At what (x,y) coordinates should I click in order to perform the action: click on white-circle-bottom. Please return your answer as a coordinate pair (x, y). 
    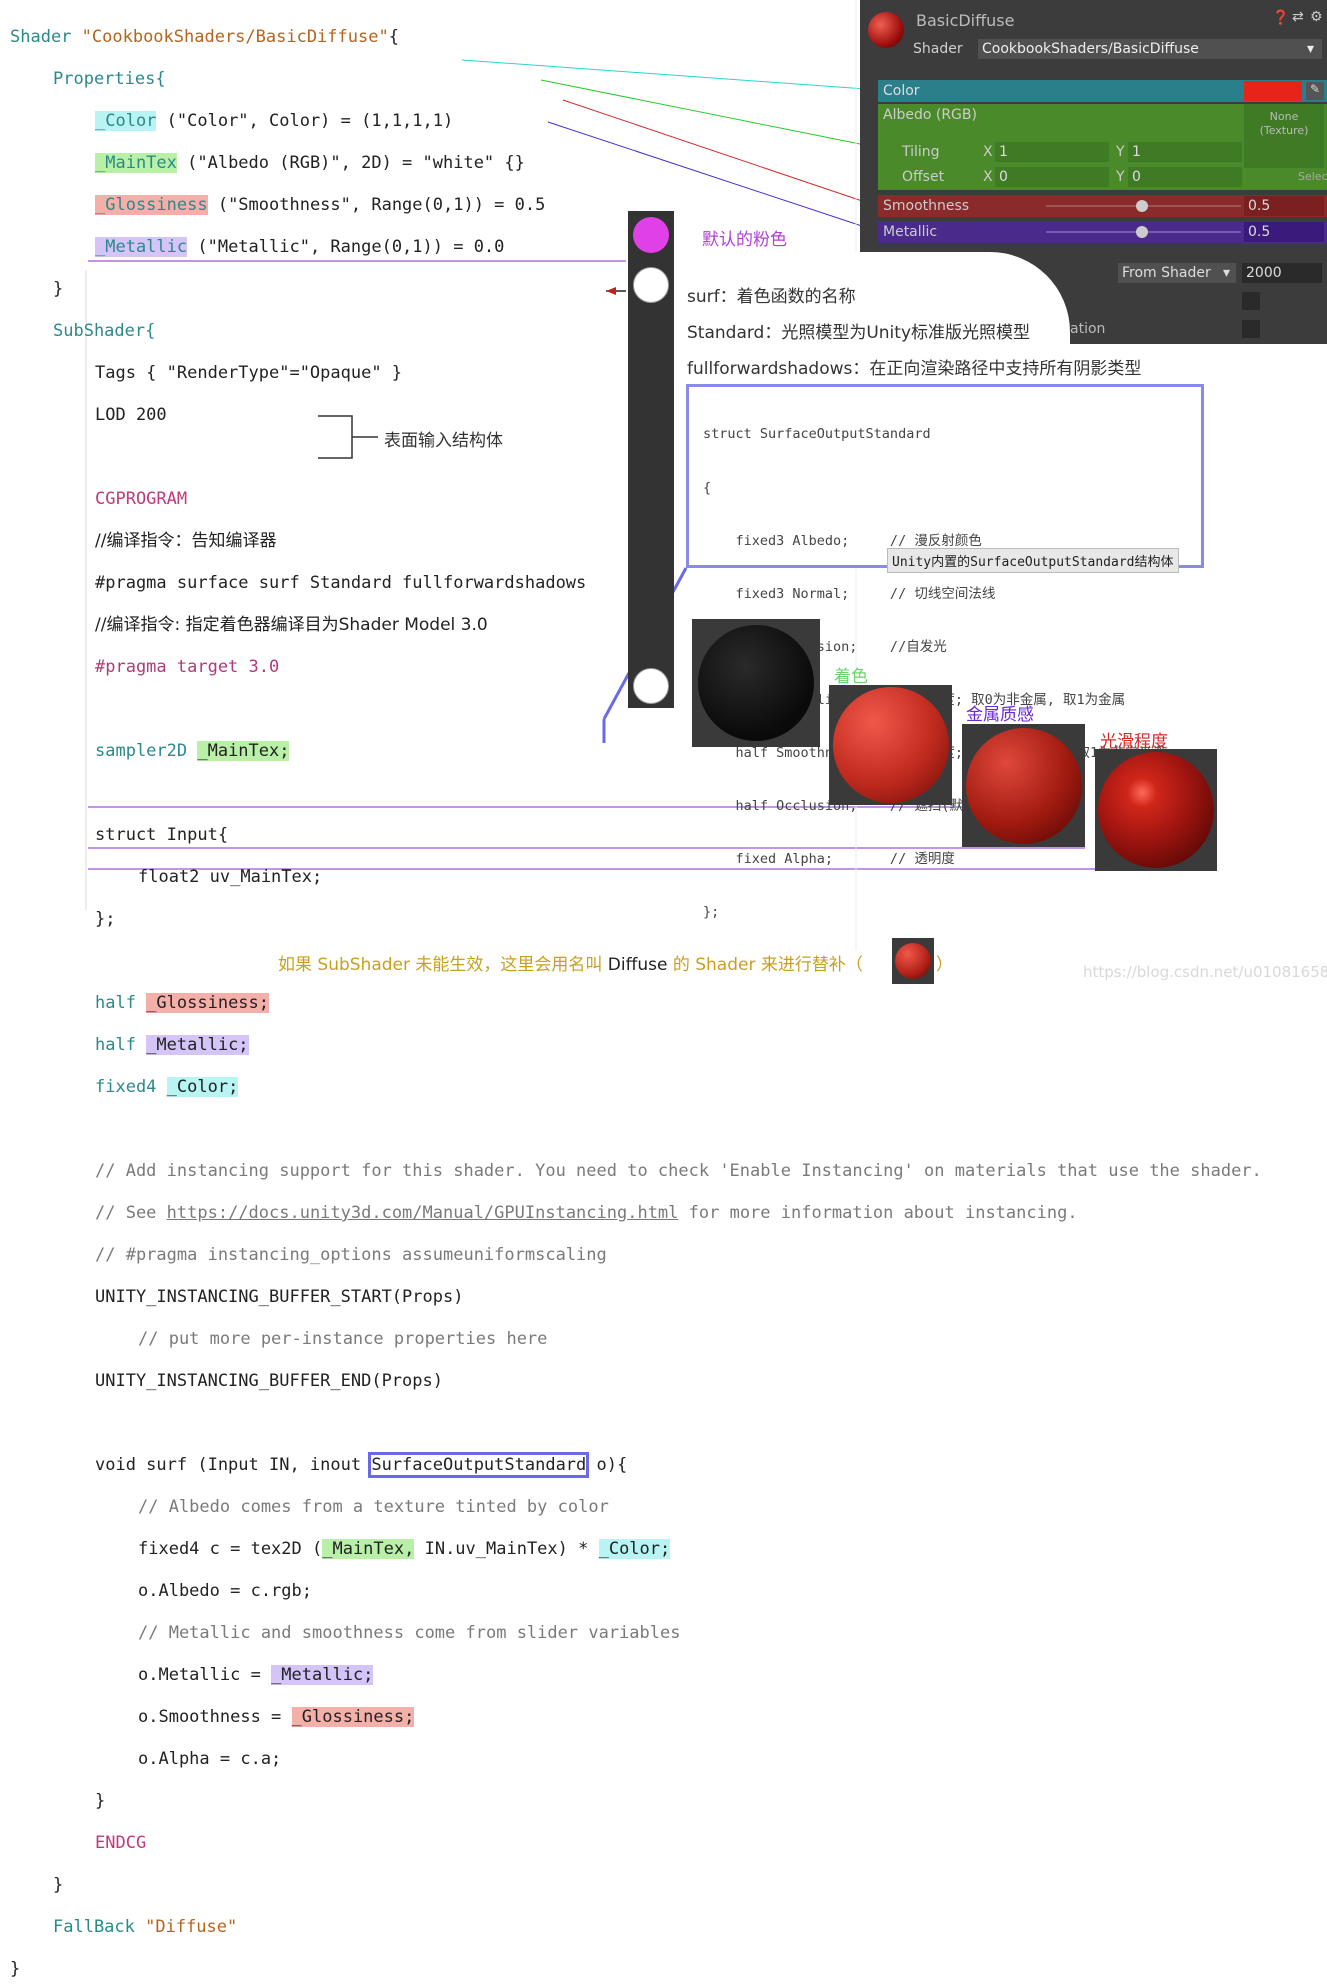
    Looking at the image, I should click on (651, 686).